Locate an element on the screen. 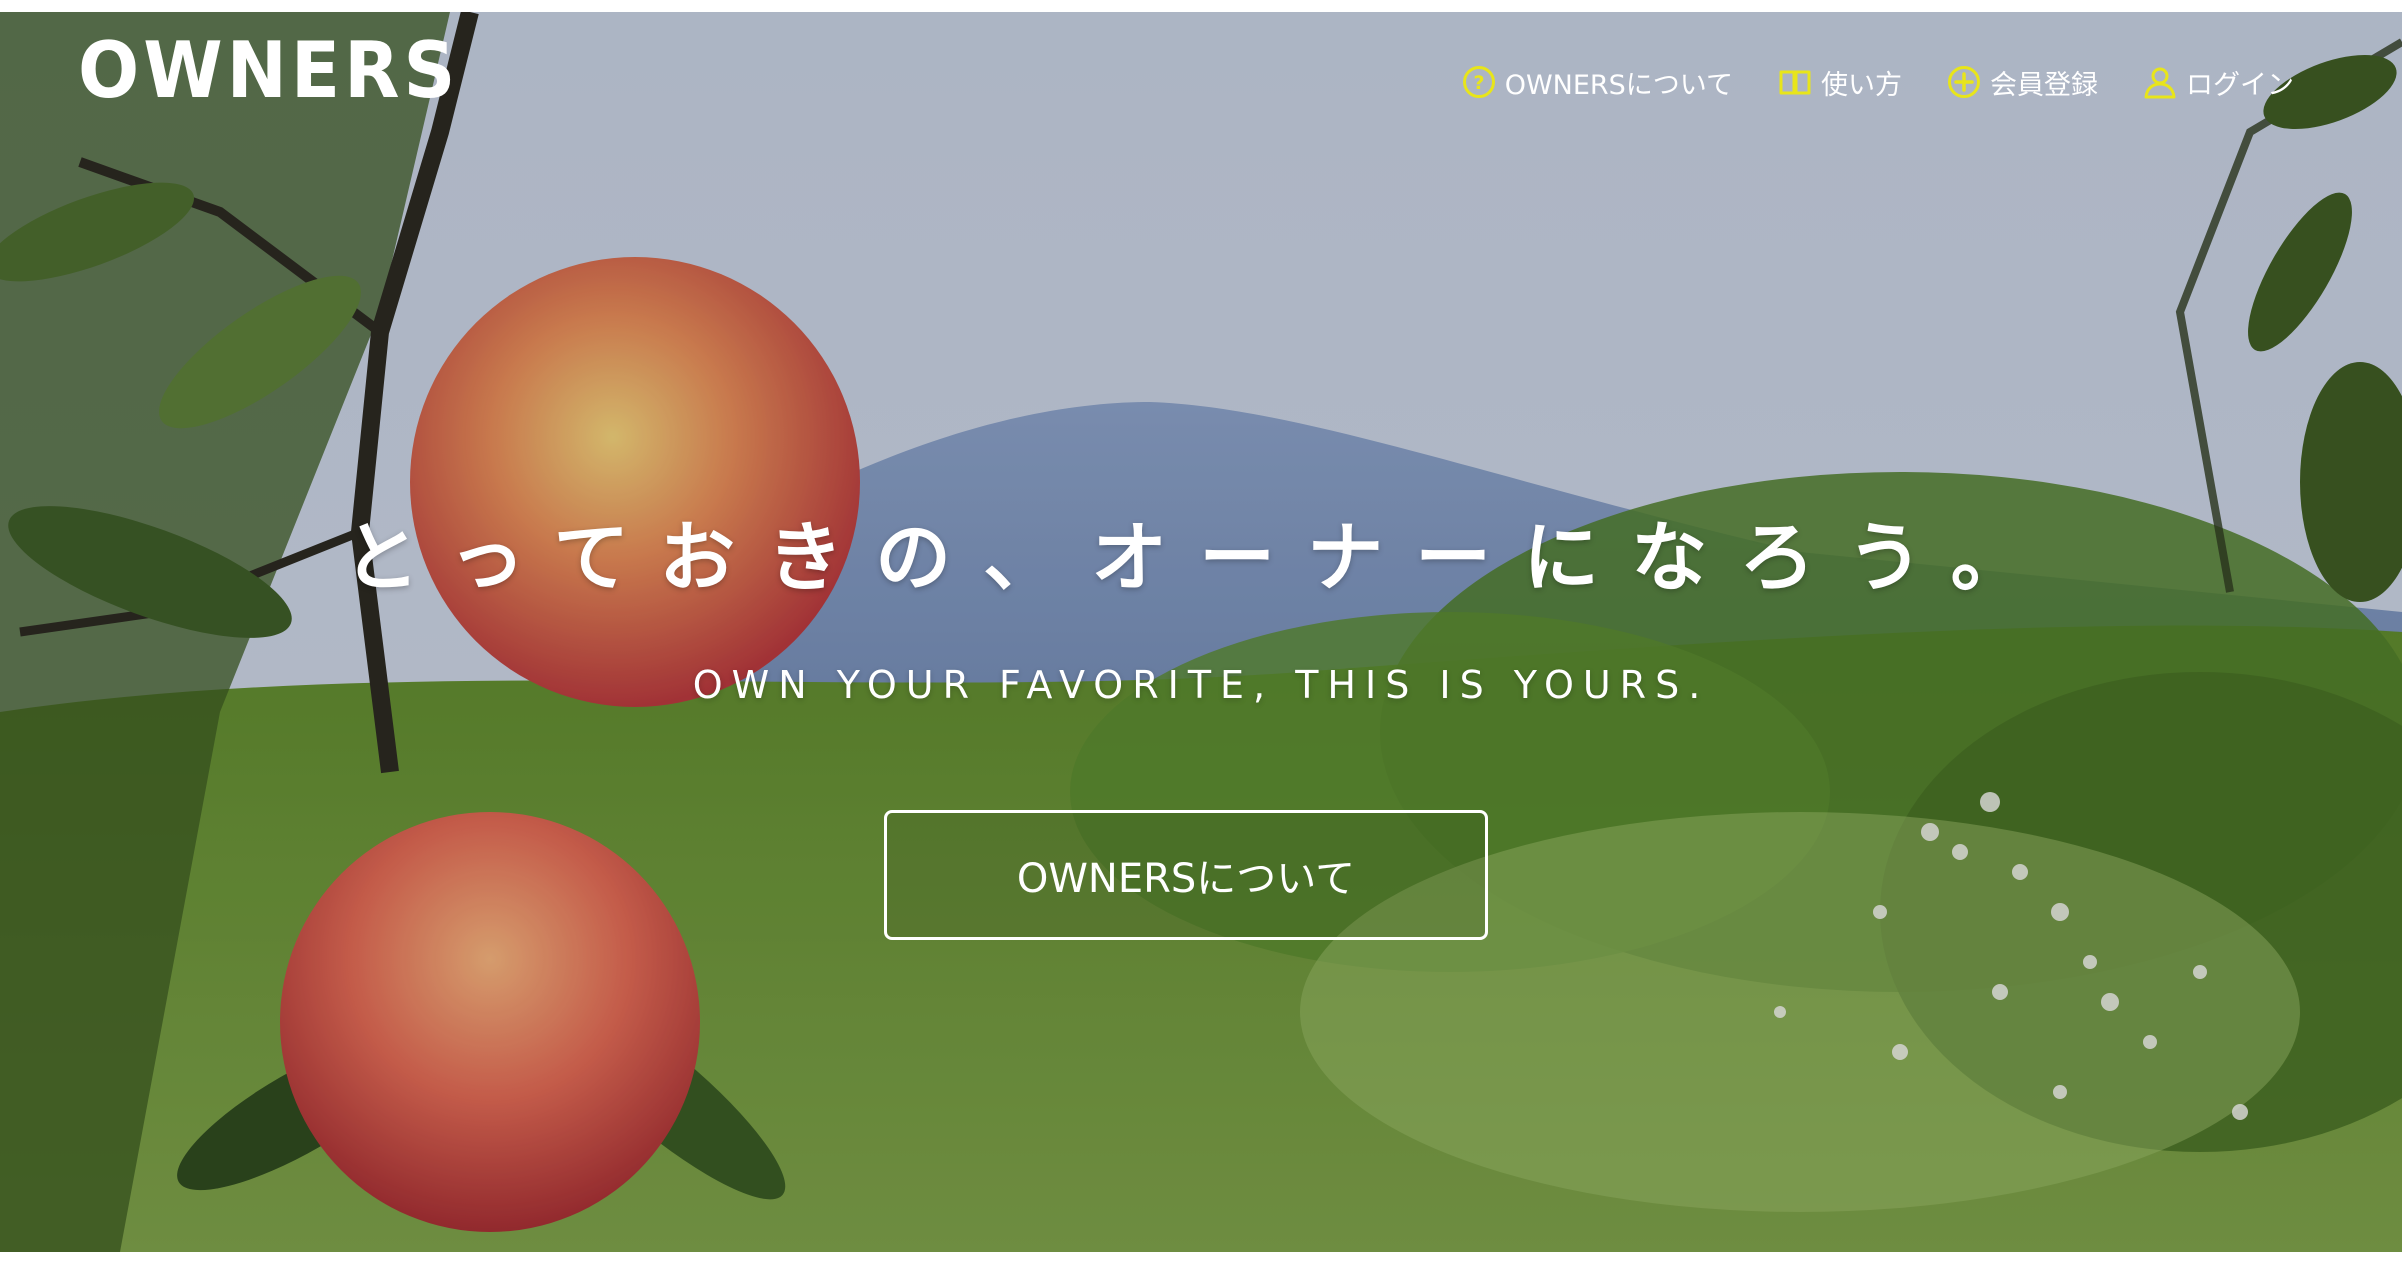 The image size is (2402, 1262). nav-item-how-to-use: 使い方 is located at coordinates (1839, 82).